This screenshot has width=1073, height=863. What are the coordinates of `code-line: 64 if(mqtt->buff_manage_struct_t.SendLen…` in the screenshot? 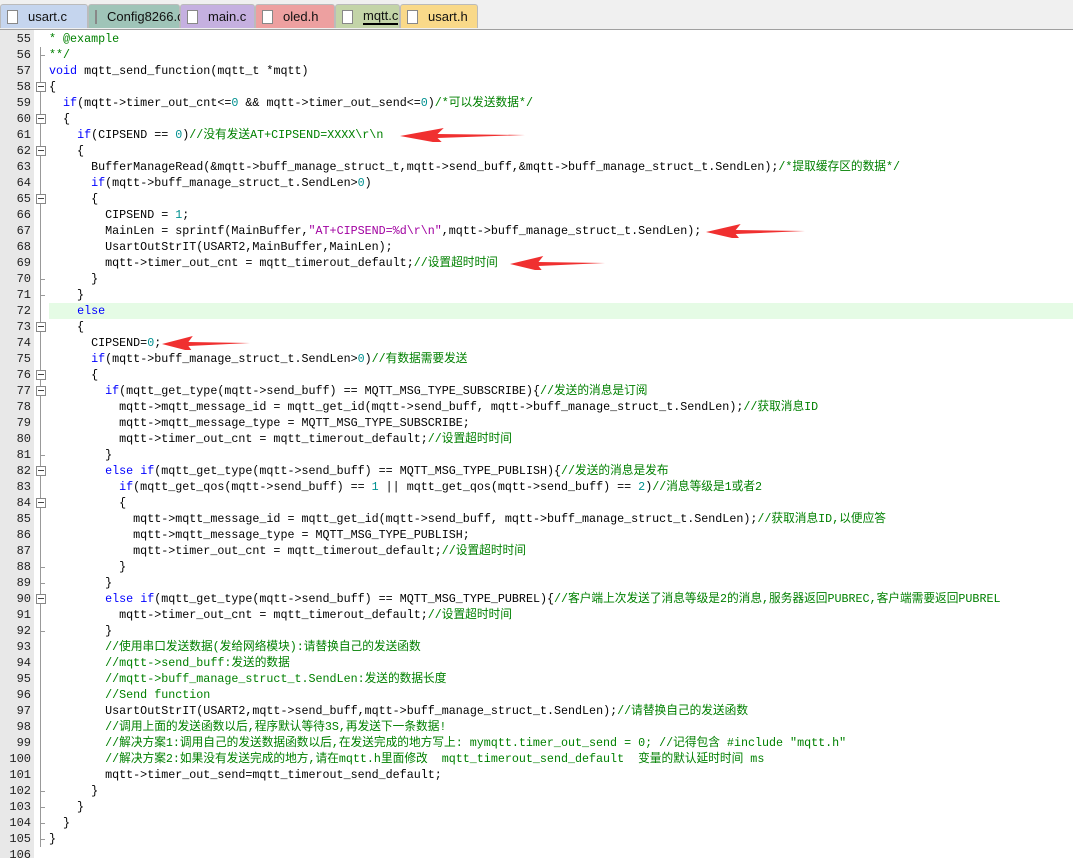 It's located at (536, 183).